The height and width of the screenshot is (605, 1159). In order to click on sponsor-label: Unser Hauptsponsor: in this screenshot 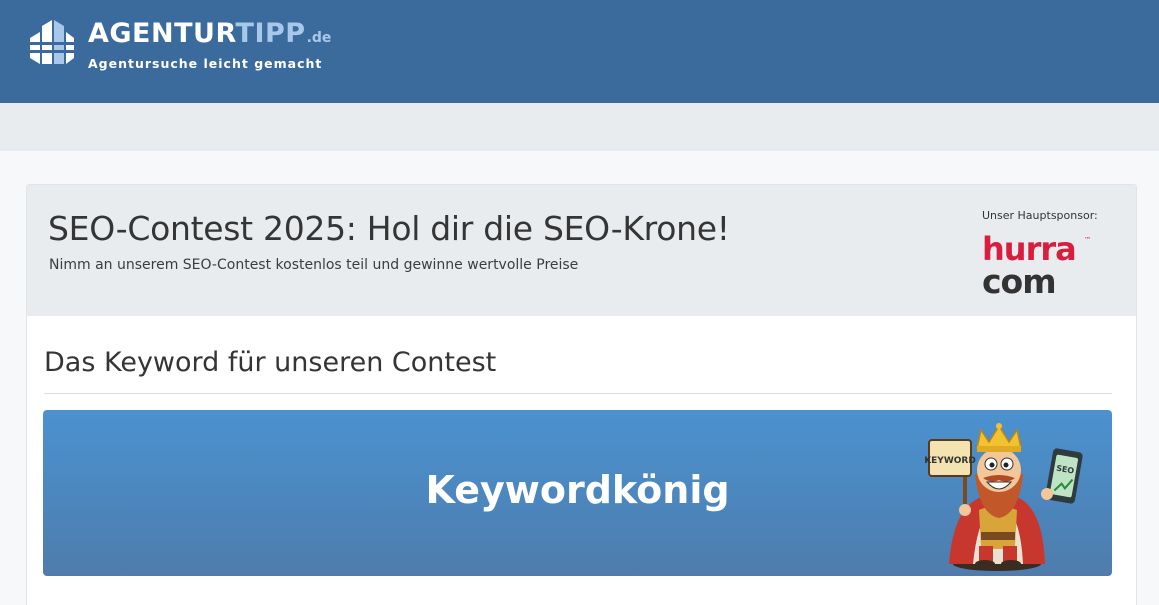, I will do `click(1040, 215)`.